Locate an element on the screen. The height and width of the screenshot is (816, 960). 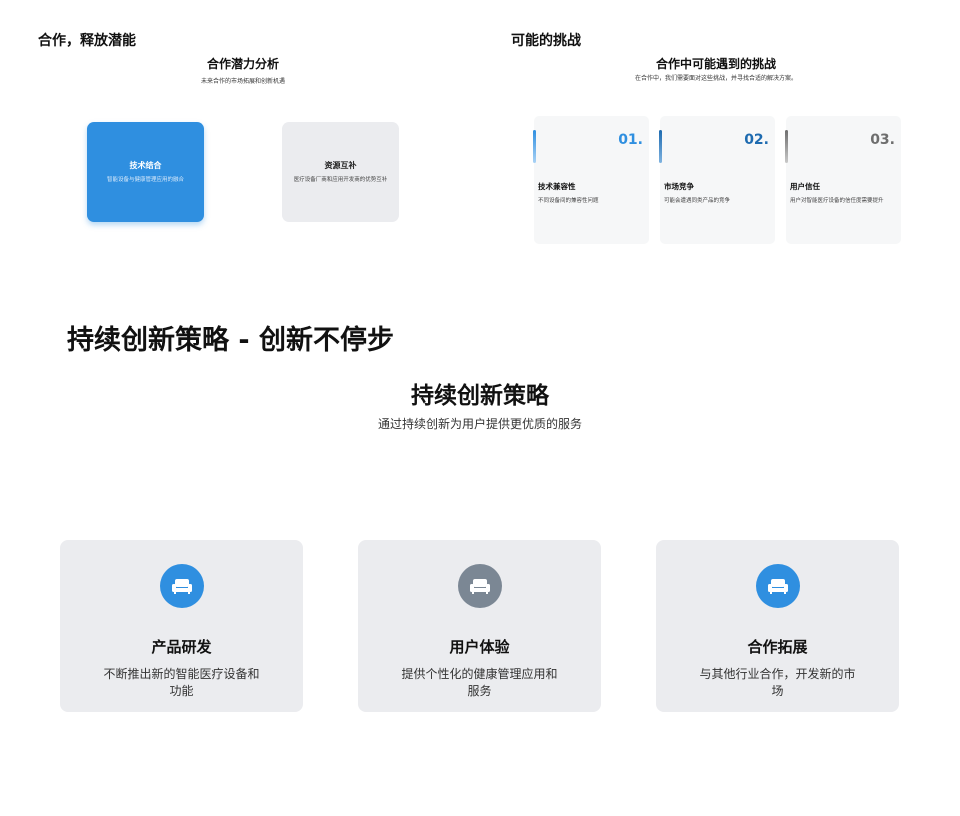
challenge-number: 02. is located at coordinates (756, 140).